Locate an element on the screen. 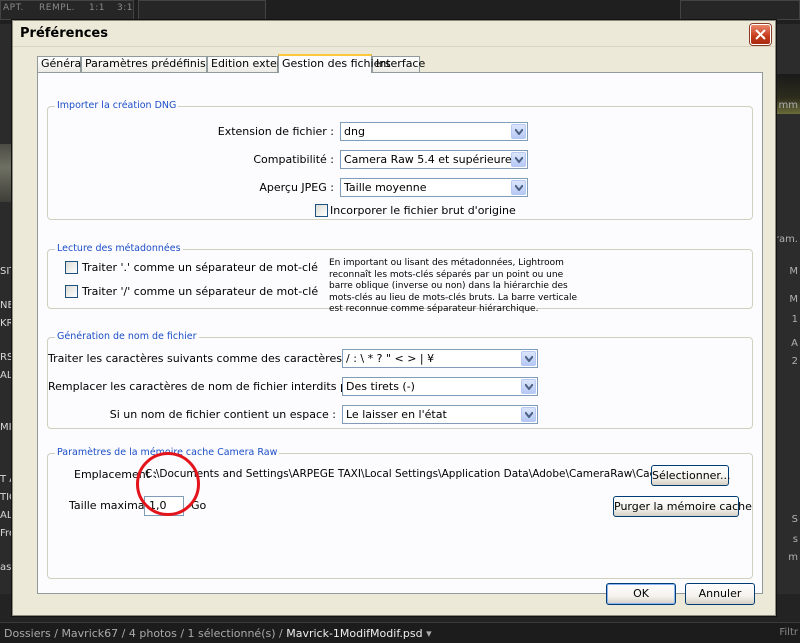  space-handling-value: Le laisser en l'état is located at coordinates (396, 414).